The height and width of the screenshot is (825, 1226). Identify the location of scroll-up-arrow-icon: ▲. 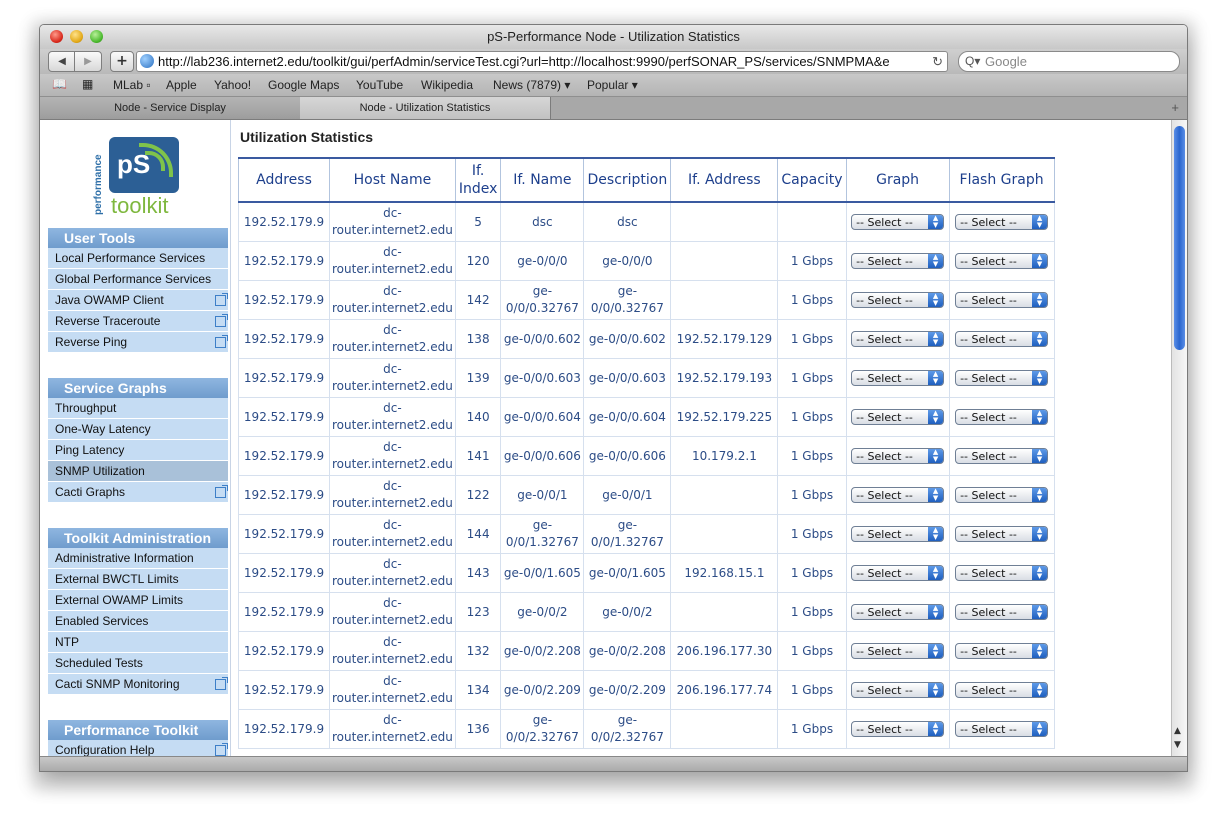
(1177, 731).